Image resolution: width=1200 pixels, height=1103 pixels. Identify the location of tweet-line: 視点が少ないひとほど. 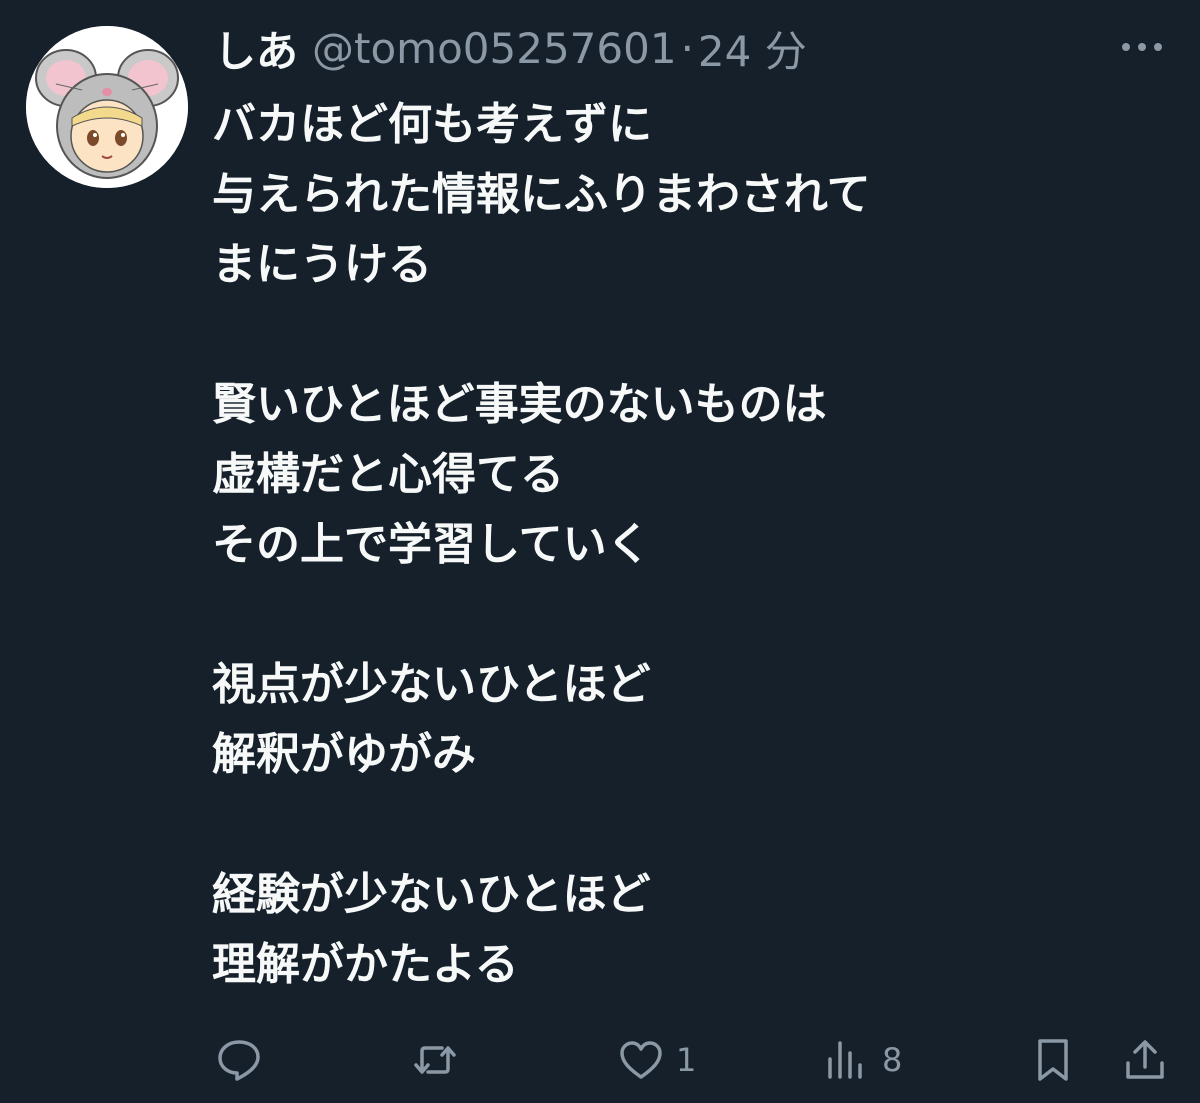
(431, 684).